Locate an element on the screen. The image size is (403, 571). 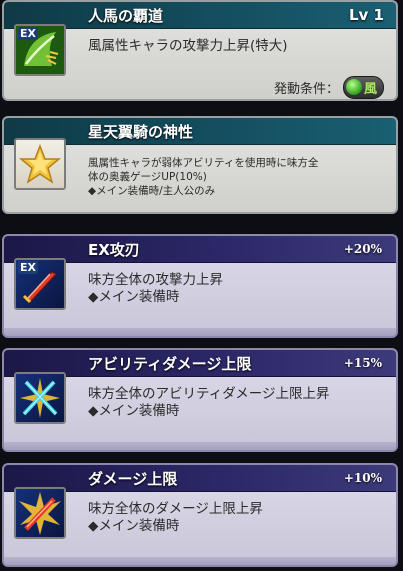
activation-condition: 発動条件： 風 is located at coordinates (328, 87).